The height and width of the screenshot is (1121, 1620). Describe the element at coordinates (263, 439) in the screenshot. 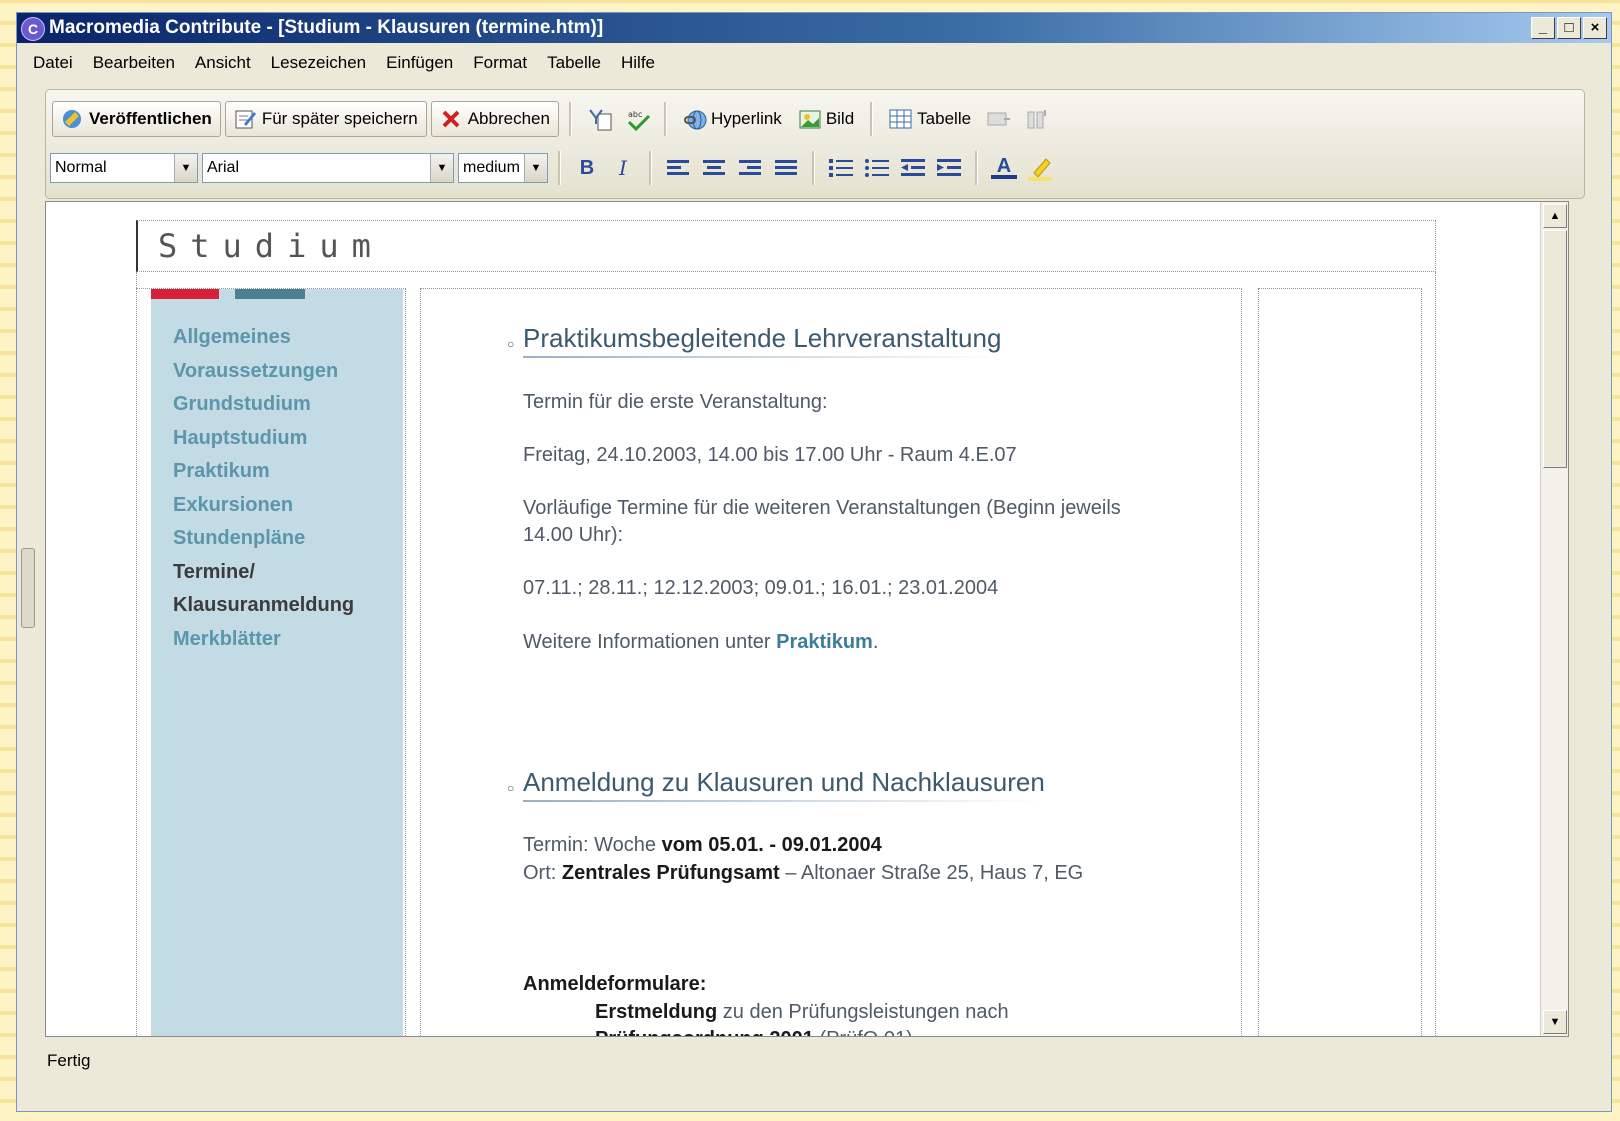

I see `nav-item-hauptstudium: Hauptstudium` at that location.